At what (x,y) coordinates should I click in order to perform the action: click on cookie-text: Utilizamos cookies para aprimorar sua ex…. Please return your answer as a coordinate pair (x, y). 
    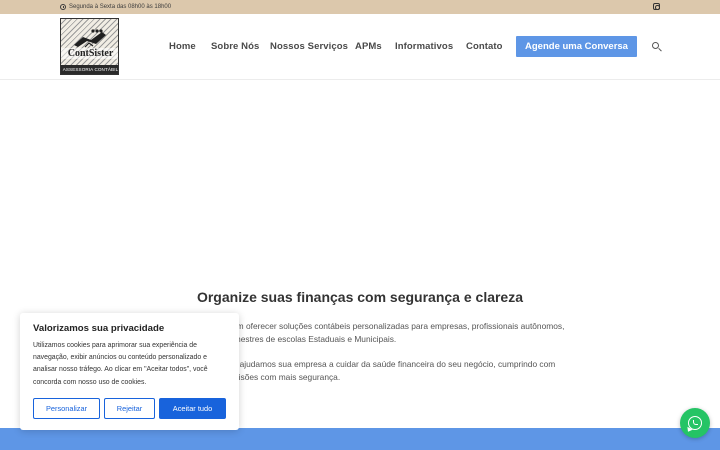
    Looking at the image, I should click on (120, 364).